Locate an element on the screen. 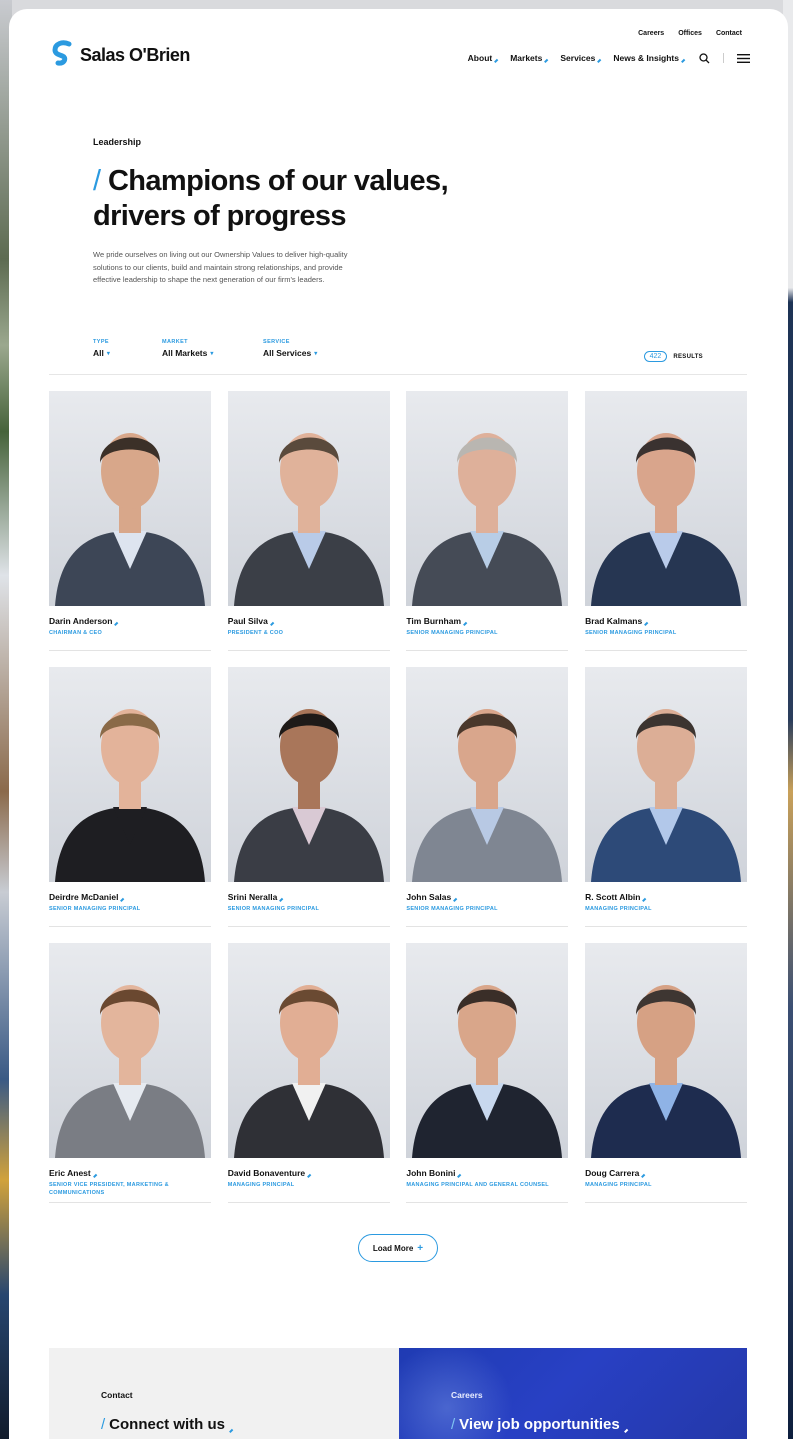 The width and height of the screenshot is (793, 1439). utility-link-offices: Offices is located at coordinates (690, 33).